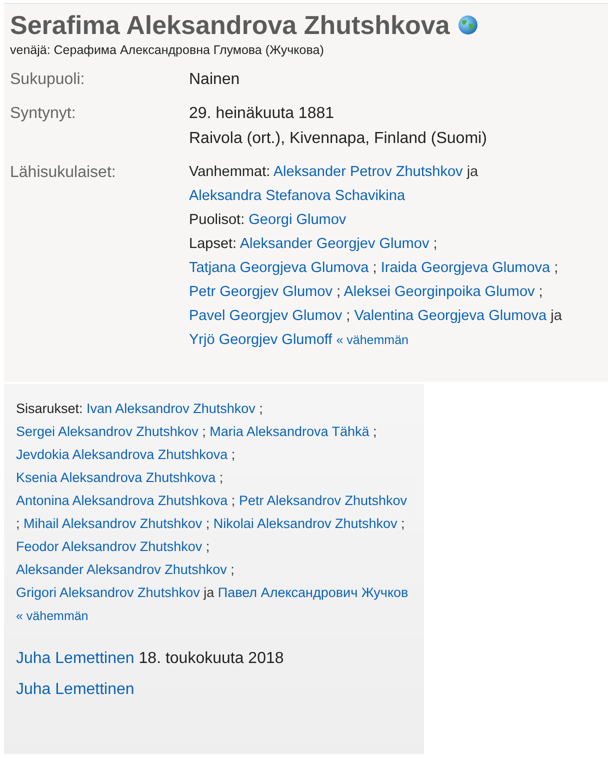  I want to click on person-link: Sergei Aleksandrov Zhutshkov, so click(107, 431).